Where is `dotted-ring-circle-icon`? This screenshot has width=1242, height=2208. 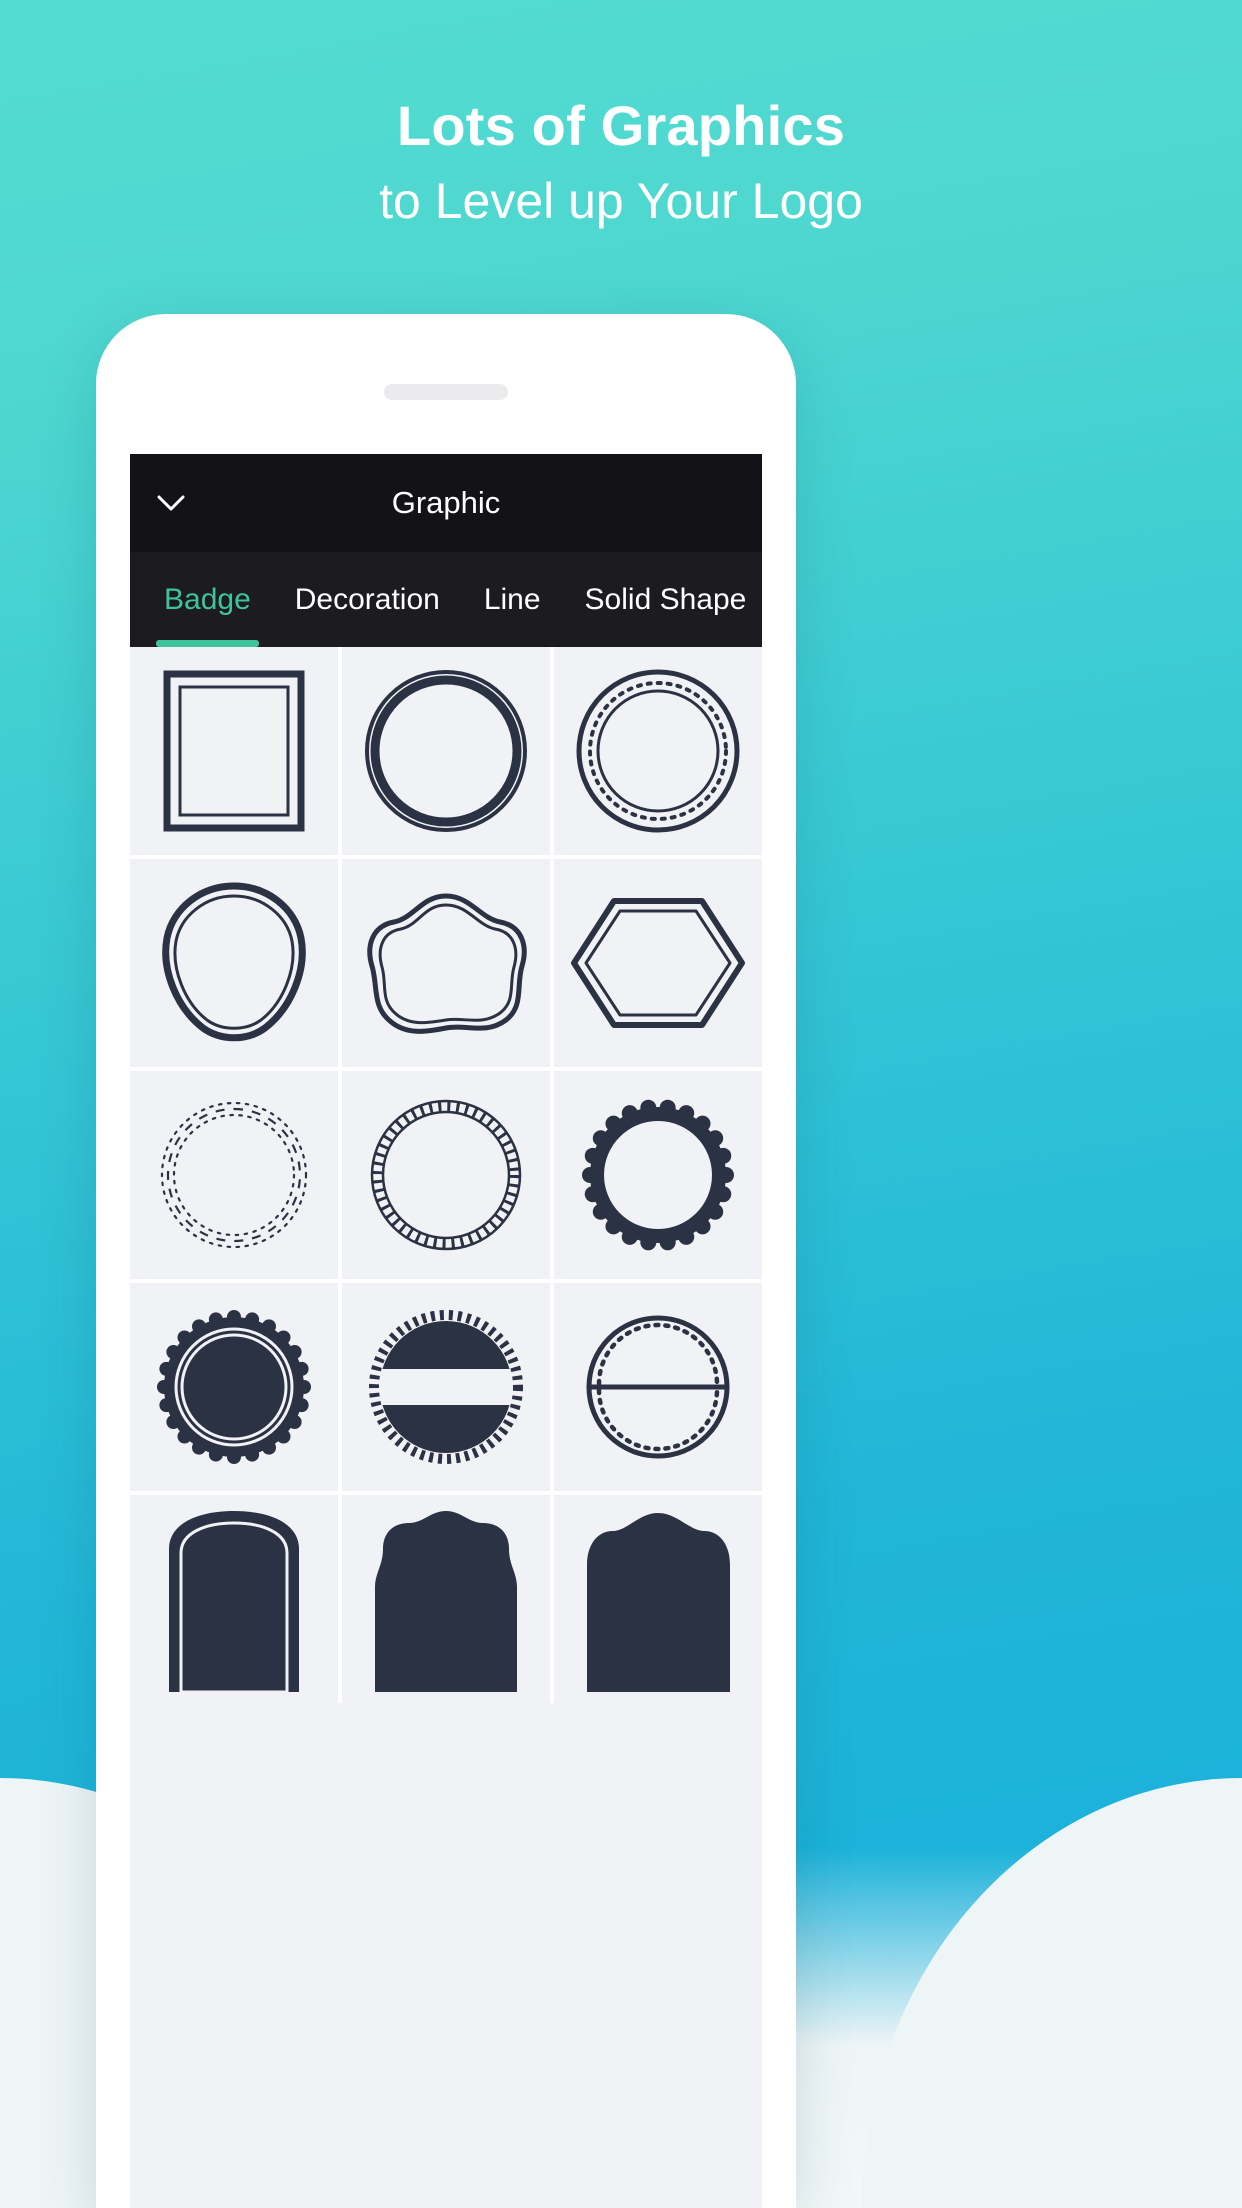
dotted-ring-circle-icon is located at coordinates (658, 751).